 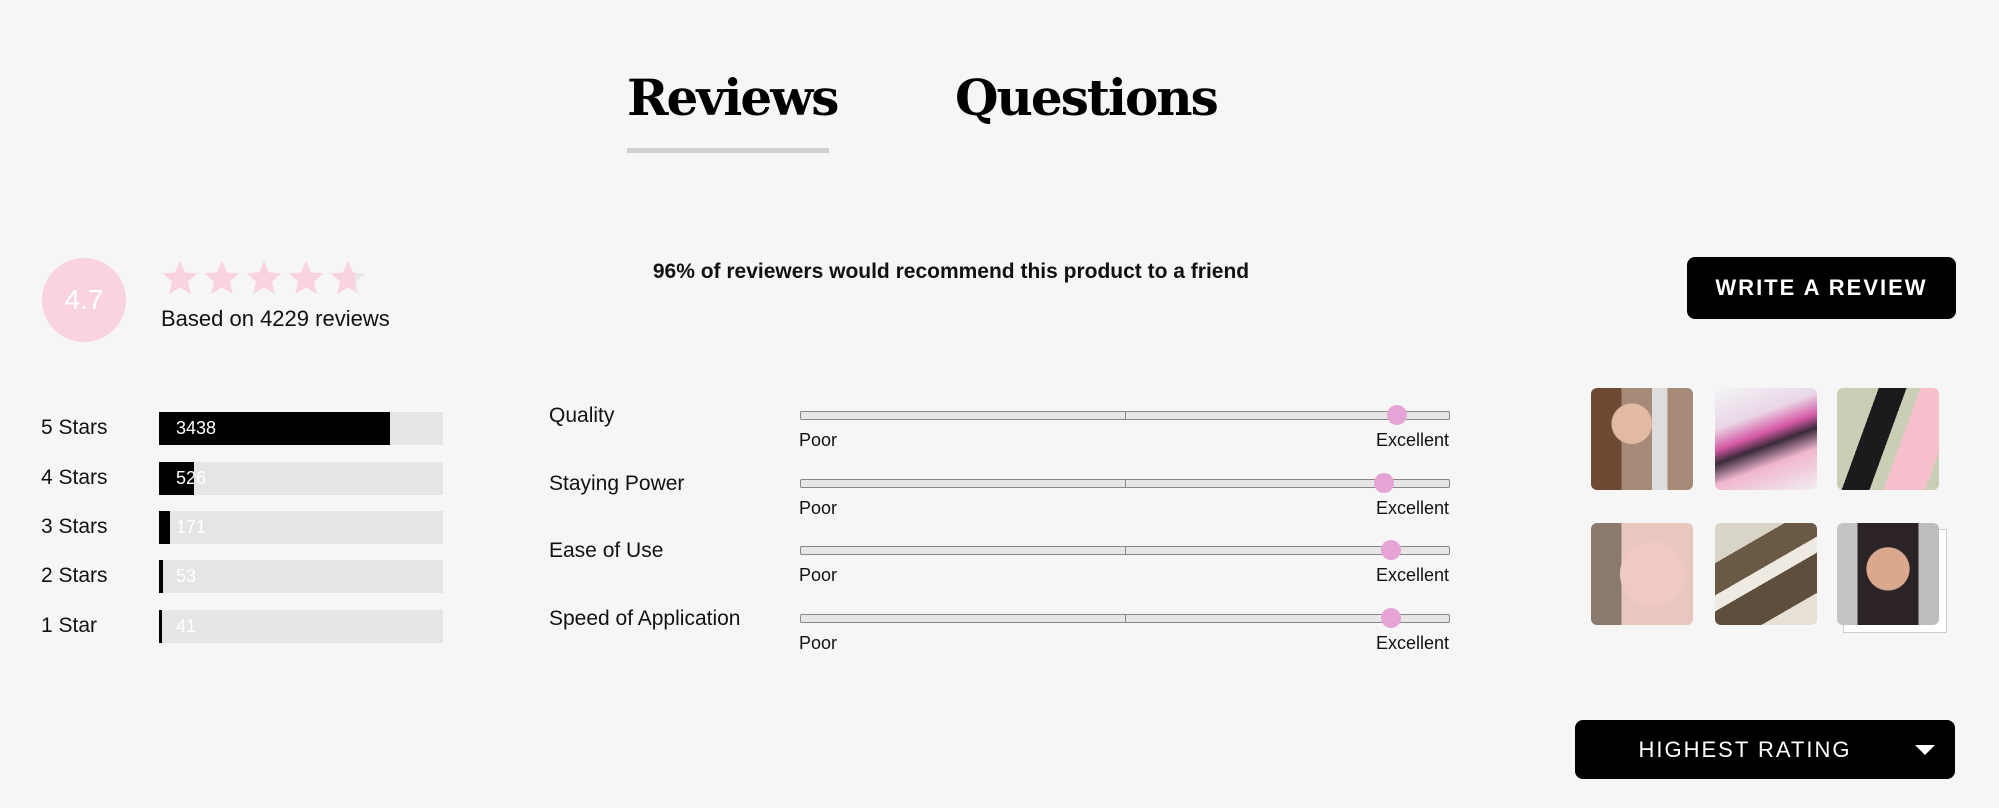 What do you see at coordinates (1888, 439) in the screenshot?
I see `review-photo-pens-box` at bounding box center [1888, 439].